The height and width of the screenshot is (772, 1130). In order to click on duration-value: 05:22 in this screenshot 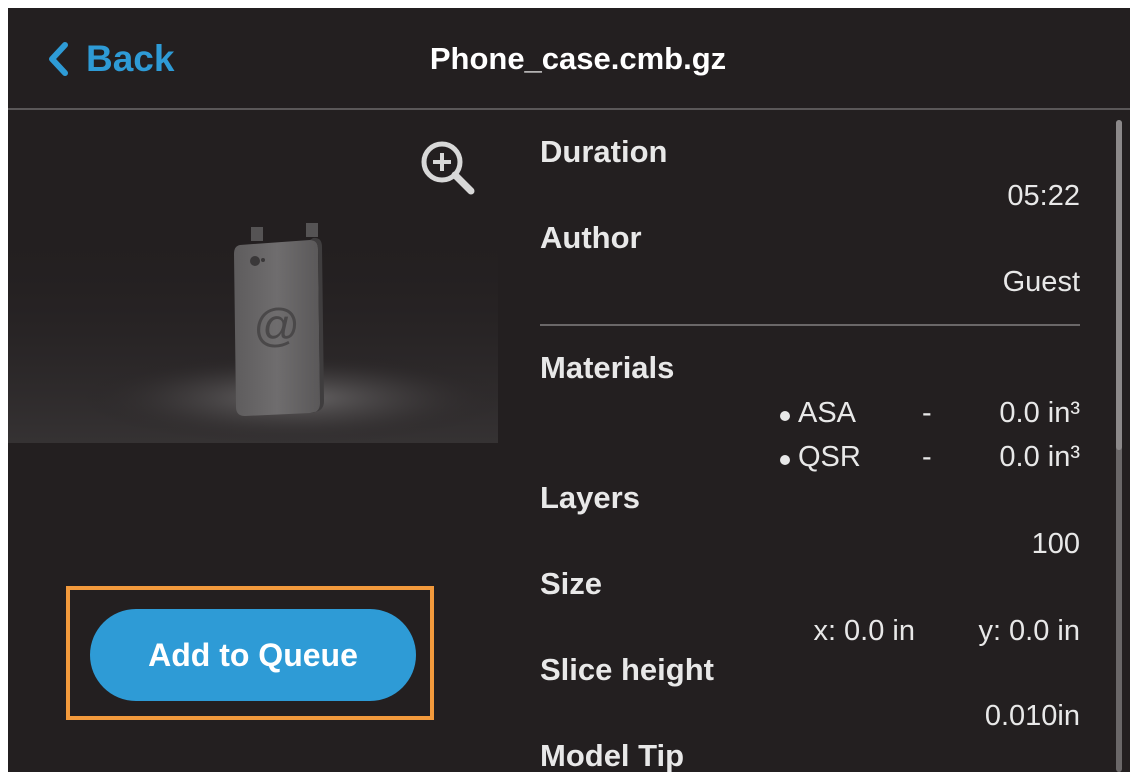, I will do `click(1043, 196)`.